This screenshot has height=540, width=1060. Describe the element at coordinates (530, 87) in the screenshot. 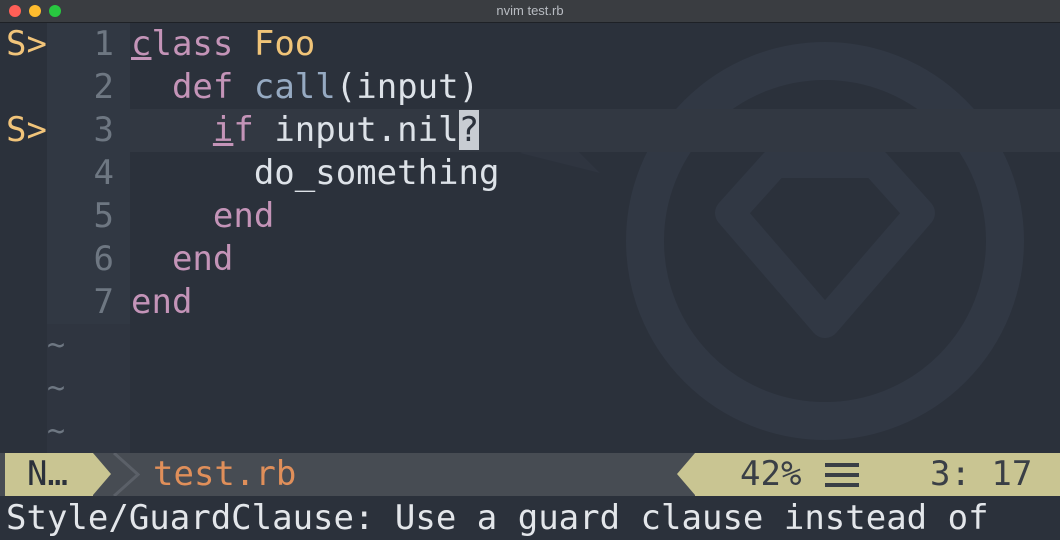

I see `code-line: 2 def call(input)` at that location.